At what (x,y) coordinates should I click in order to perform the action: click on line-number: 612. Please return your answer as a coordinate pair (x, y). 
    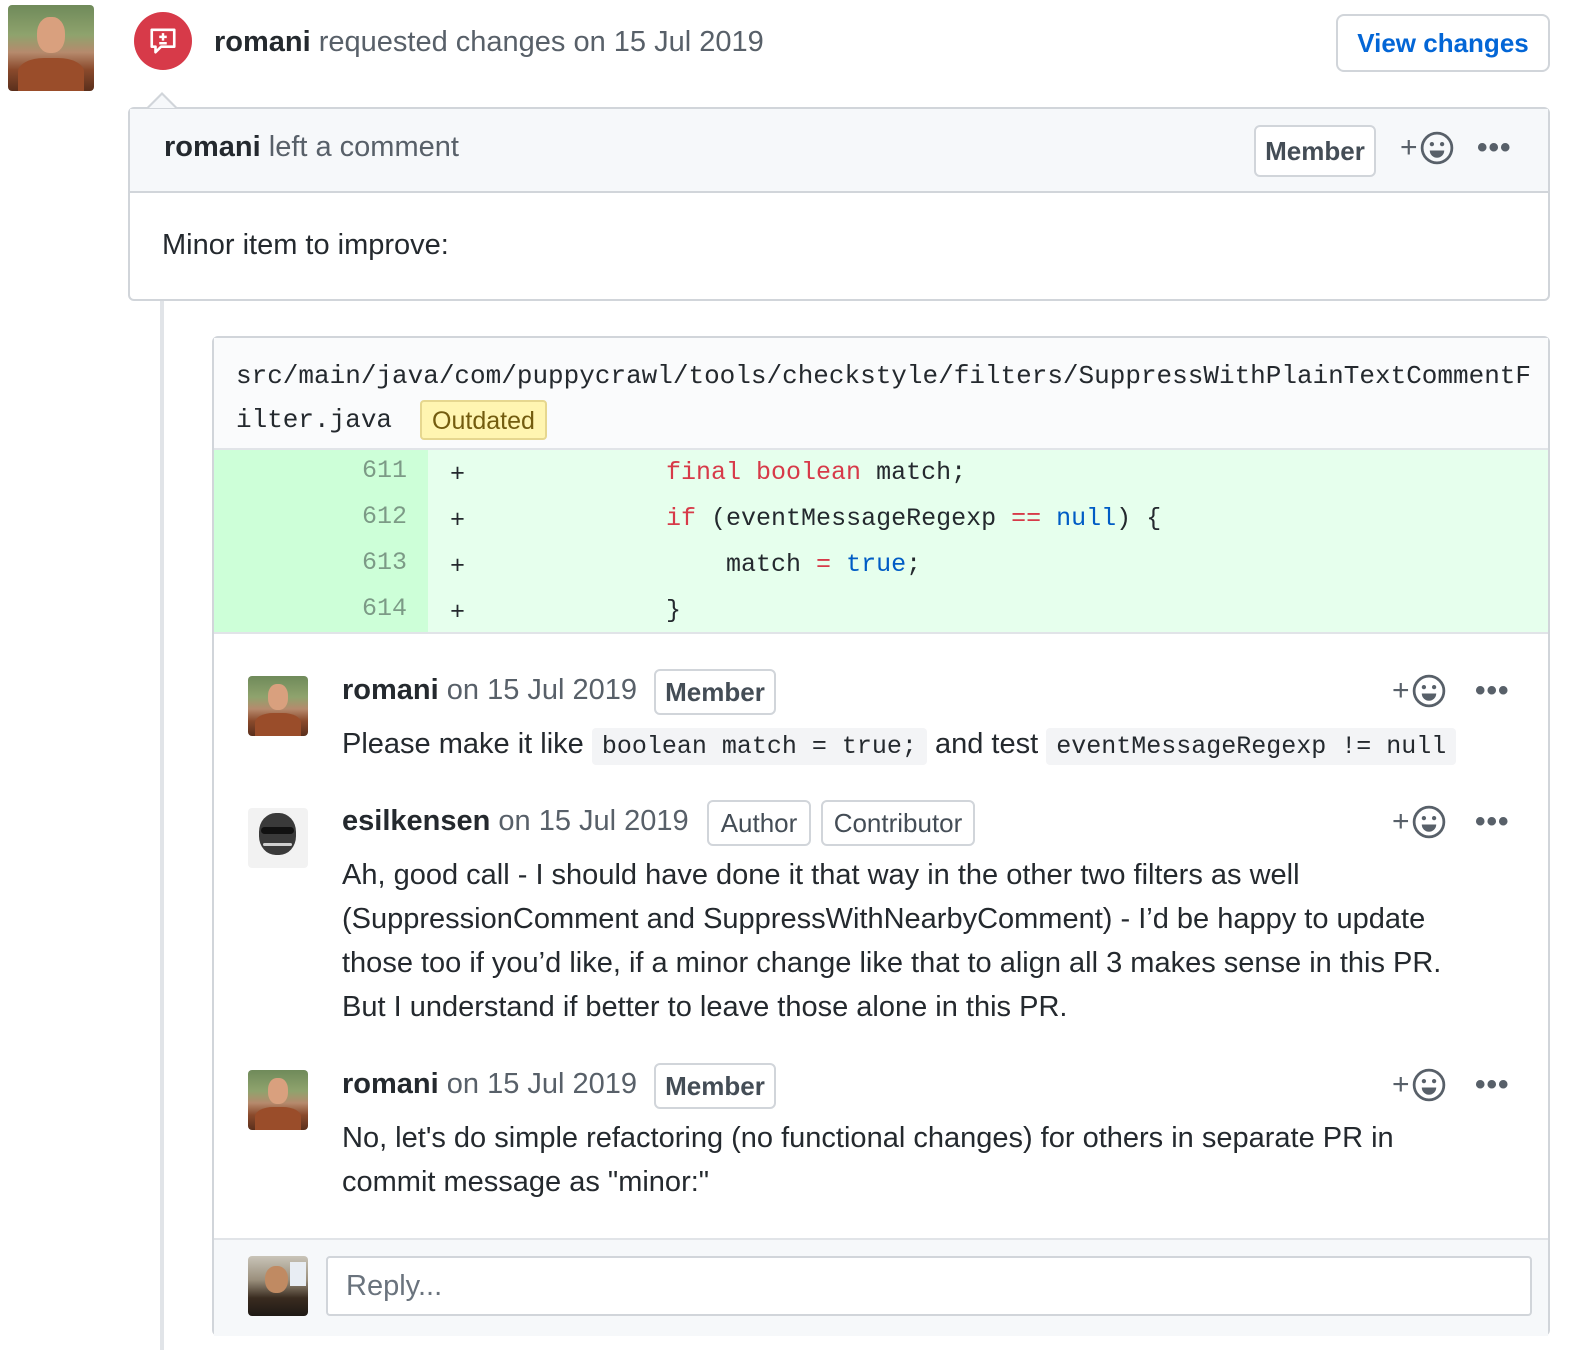
    Looking at the image, I should click on (384, 516).